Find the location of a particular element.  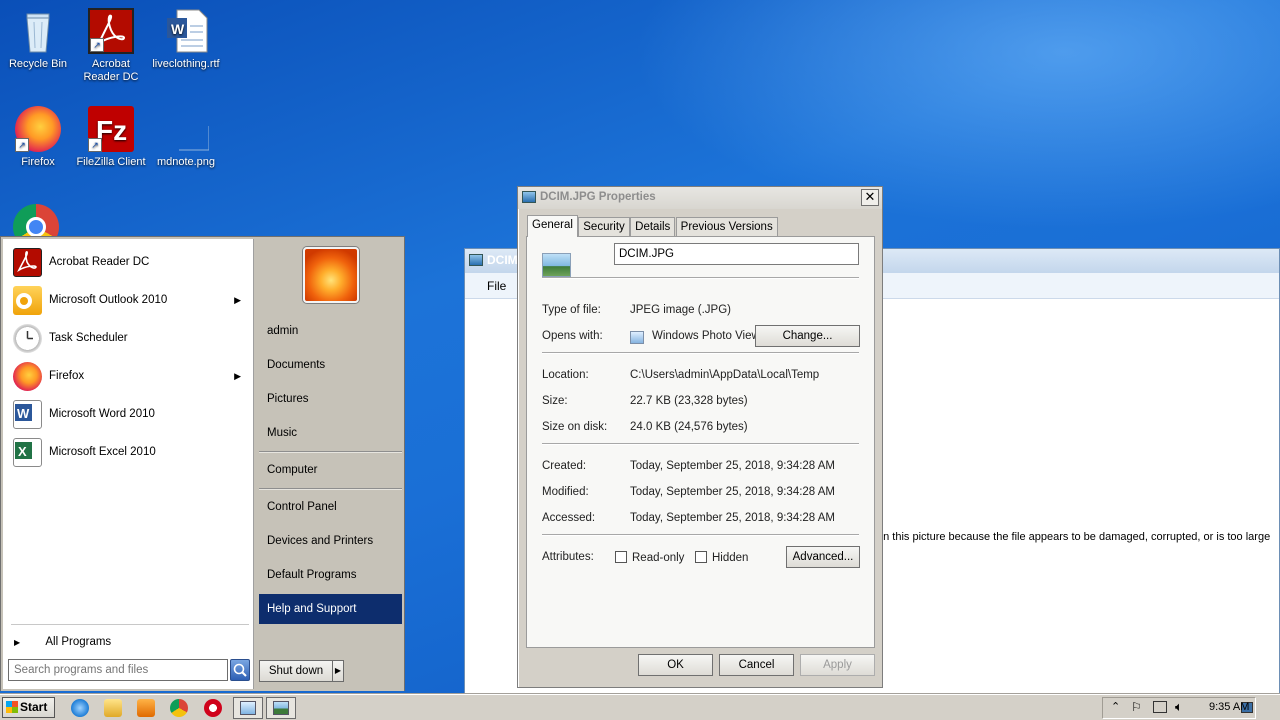

photo-viewer-title: DCIM is located at coordinates (502, 260).